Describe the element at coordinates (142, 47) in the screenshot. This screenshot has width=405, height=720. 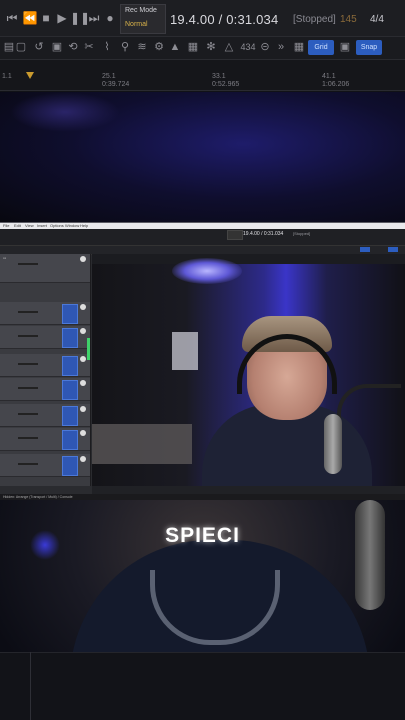
I see `ripple-icon: ≋` at that location.